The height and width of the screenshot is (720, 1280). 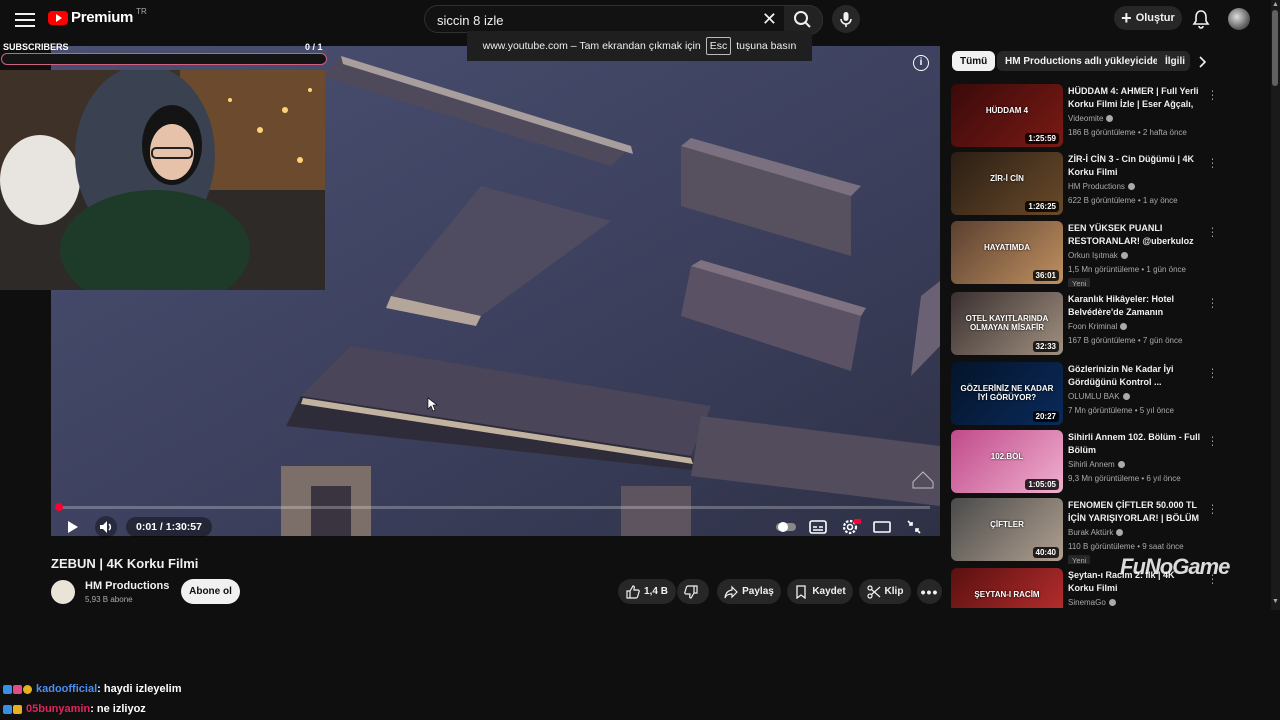 I want to click on chat-username: kadoofficial, so click(x=66, y=689).